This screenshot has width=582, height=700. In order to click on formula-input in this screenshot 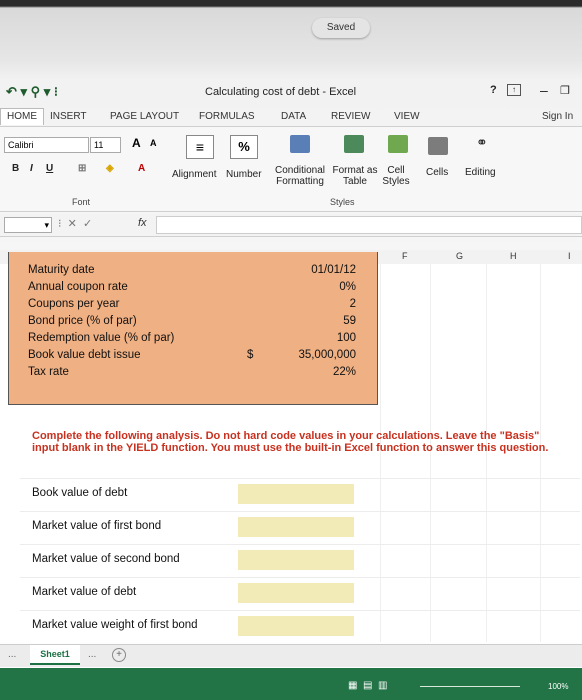, I will do `click(369, 225)`.